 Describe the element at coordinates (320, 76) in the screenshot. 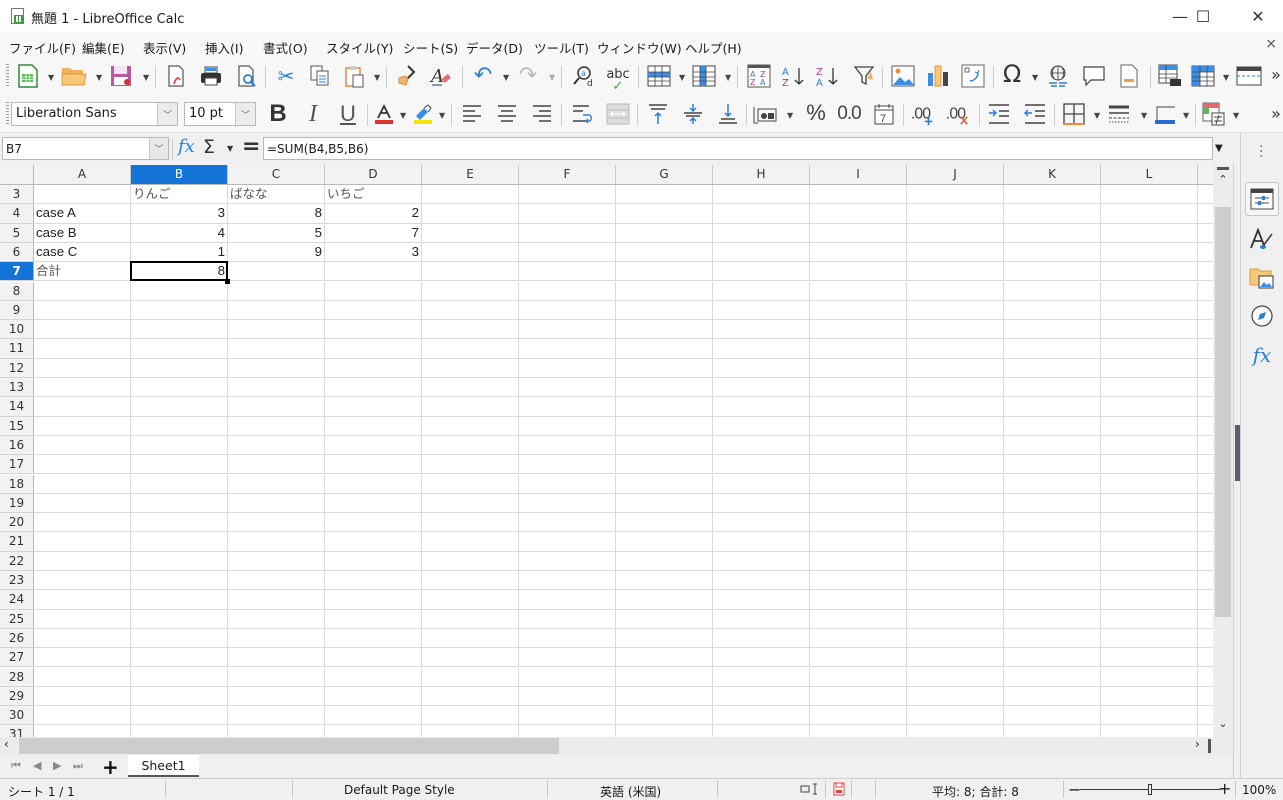

I see `copy-button` at that location.